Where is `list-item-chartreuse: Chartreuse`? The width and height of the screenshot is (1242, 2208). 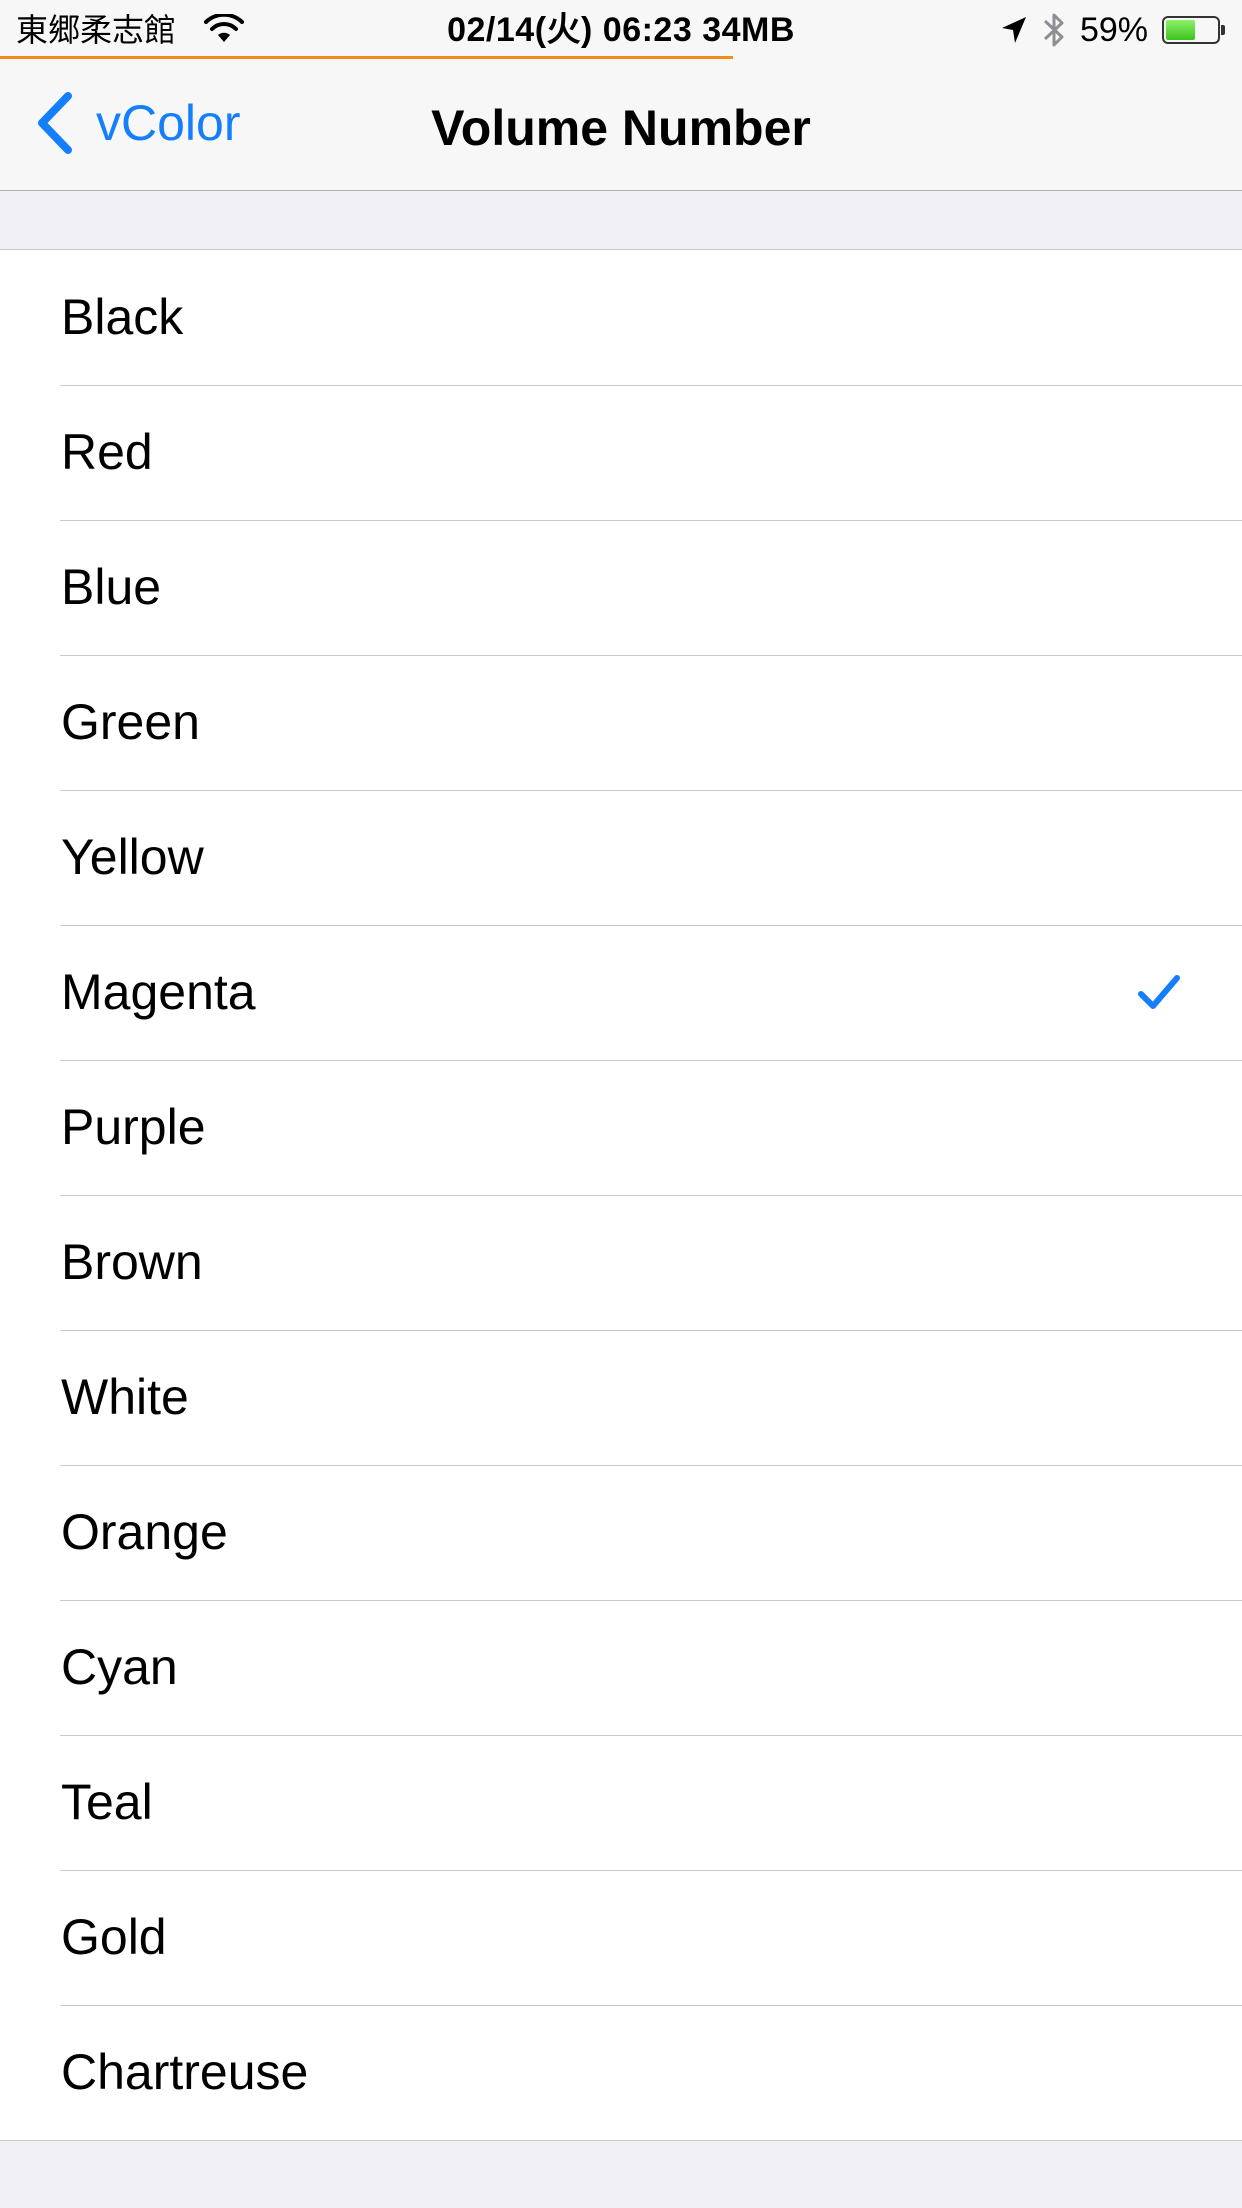 list-item-chartreuse: Chartreuse is located at coordinates (621, 2072).